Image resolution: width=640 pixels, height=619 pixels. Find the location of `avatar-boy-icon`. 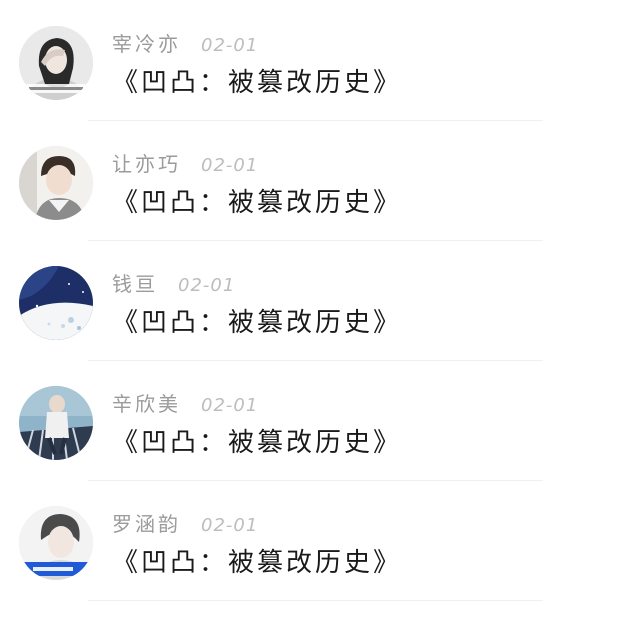

avatar-boy-icon is located at coordinates (56, 183).